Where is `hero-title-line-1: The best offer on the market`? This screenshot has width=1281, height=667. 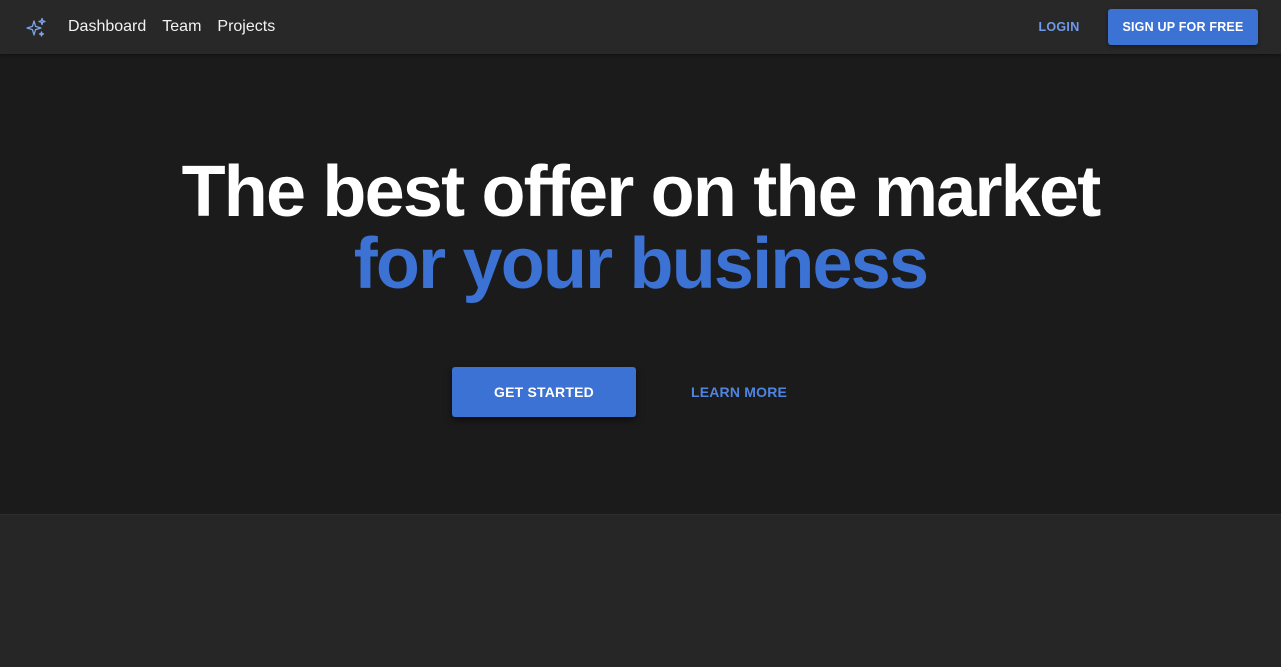
hero-title-line-1: The best offer on the market is located at coordinates (641, 192).